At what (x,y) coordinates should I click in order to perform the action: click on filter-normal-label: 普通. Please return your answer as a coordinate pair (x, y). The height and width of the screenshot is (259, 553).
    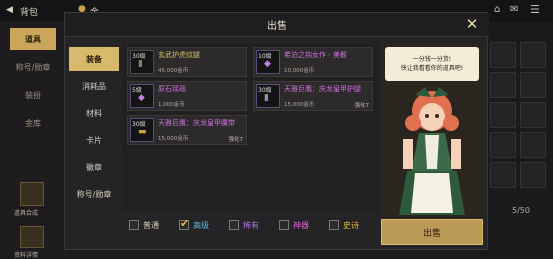
    Looking at the image, I should click on (151, 225).